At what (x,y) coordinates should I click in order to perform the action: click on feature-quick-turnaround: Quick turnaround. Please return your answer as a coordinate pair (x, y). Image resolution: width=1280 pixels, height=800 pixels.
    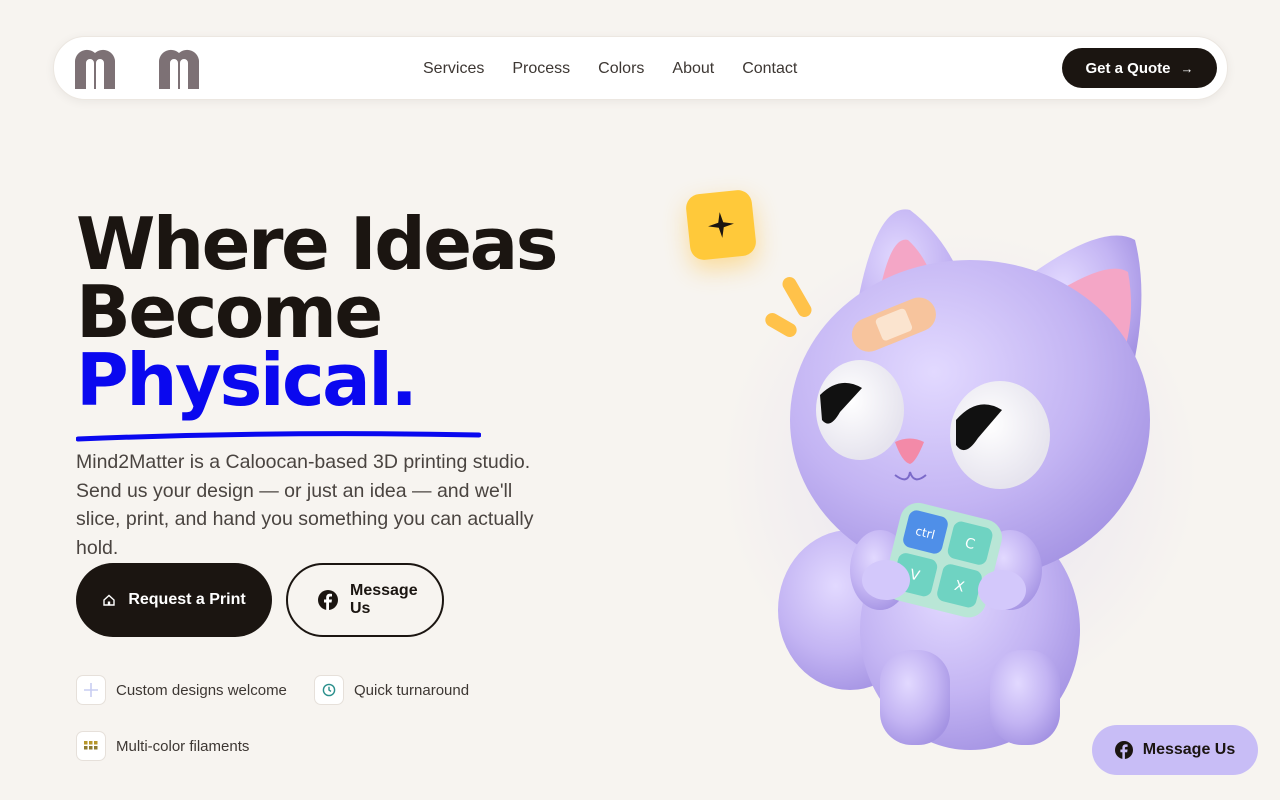
    Looking at the image, I should click on (391, 690).